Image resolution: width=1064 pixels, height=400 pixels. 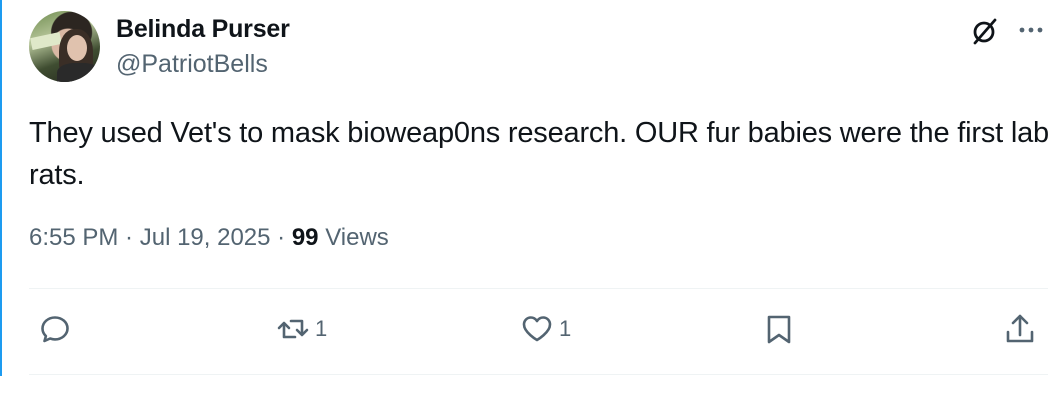 I want to click on heart-icon, so click(x=537, y=329).